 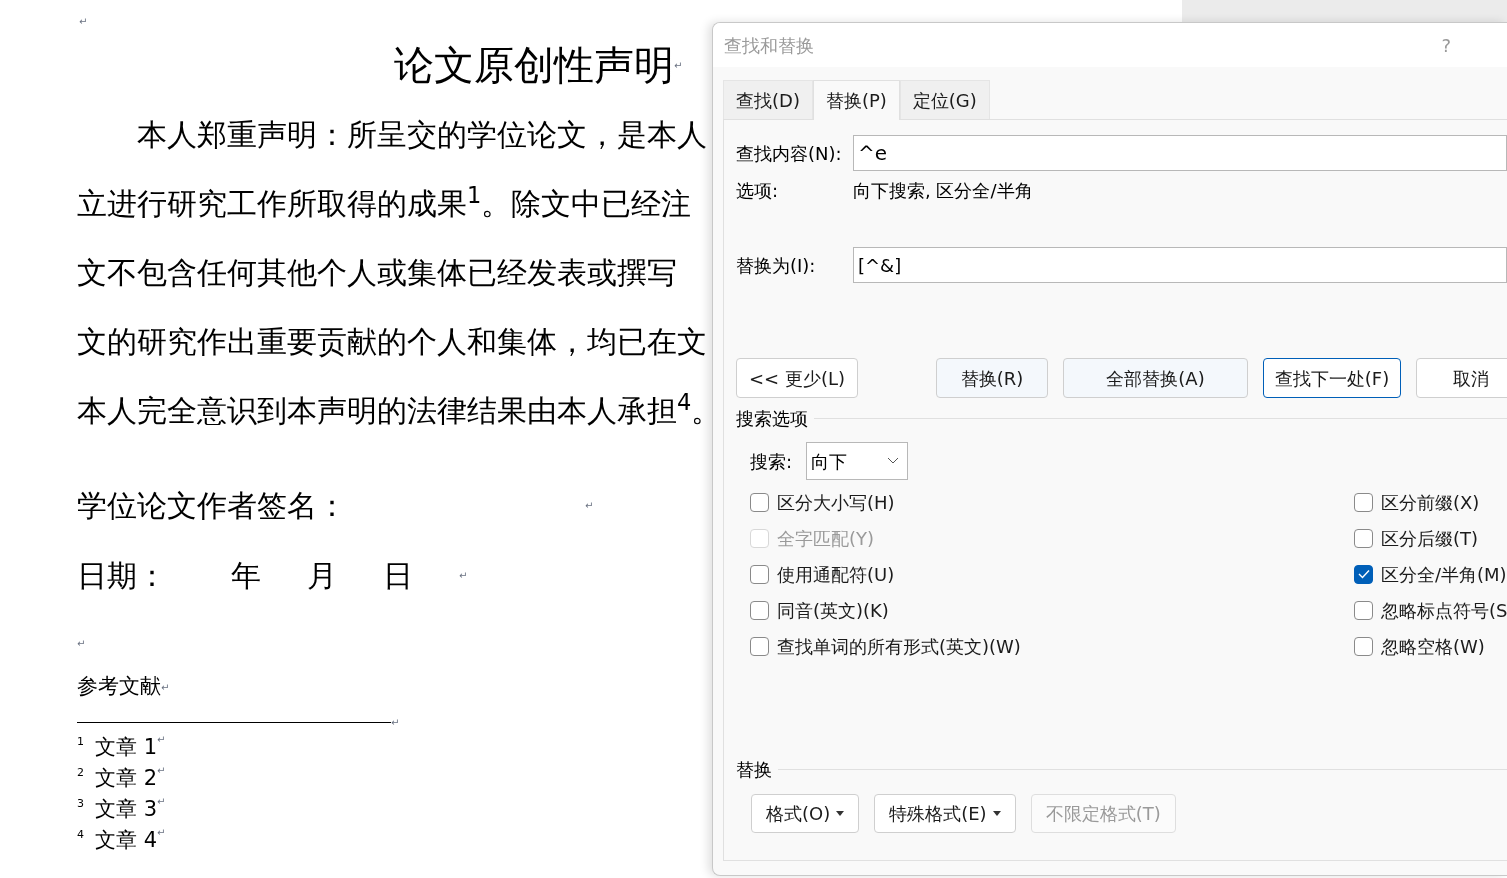 I want to click on dialog-button: 替换(R), so click(x=992, y=378).